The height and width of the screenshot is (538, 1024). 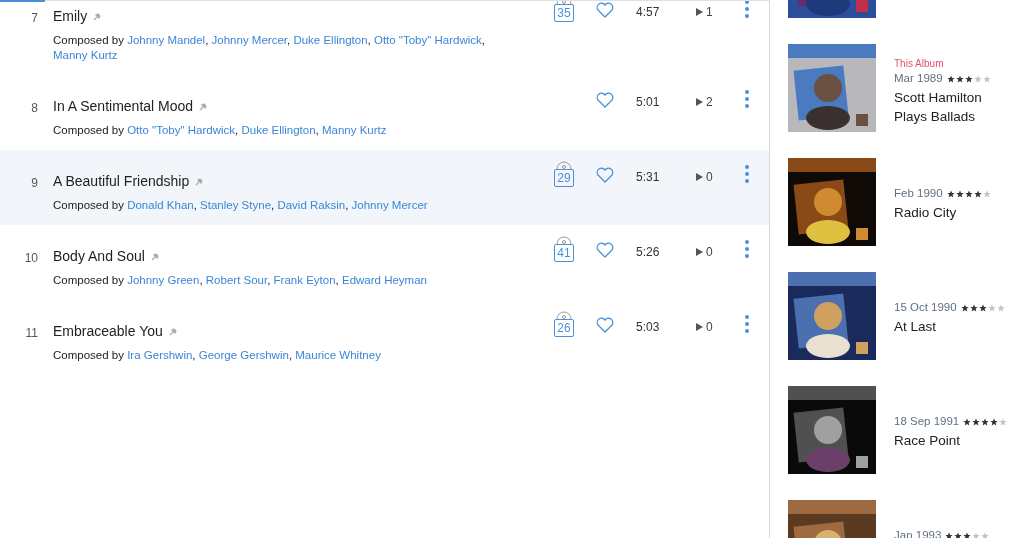 What do you see at coordinates (648, 252) in the screenshot?
I see `track-duration: 5:26` at bounding box center [648, 252].